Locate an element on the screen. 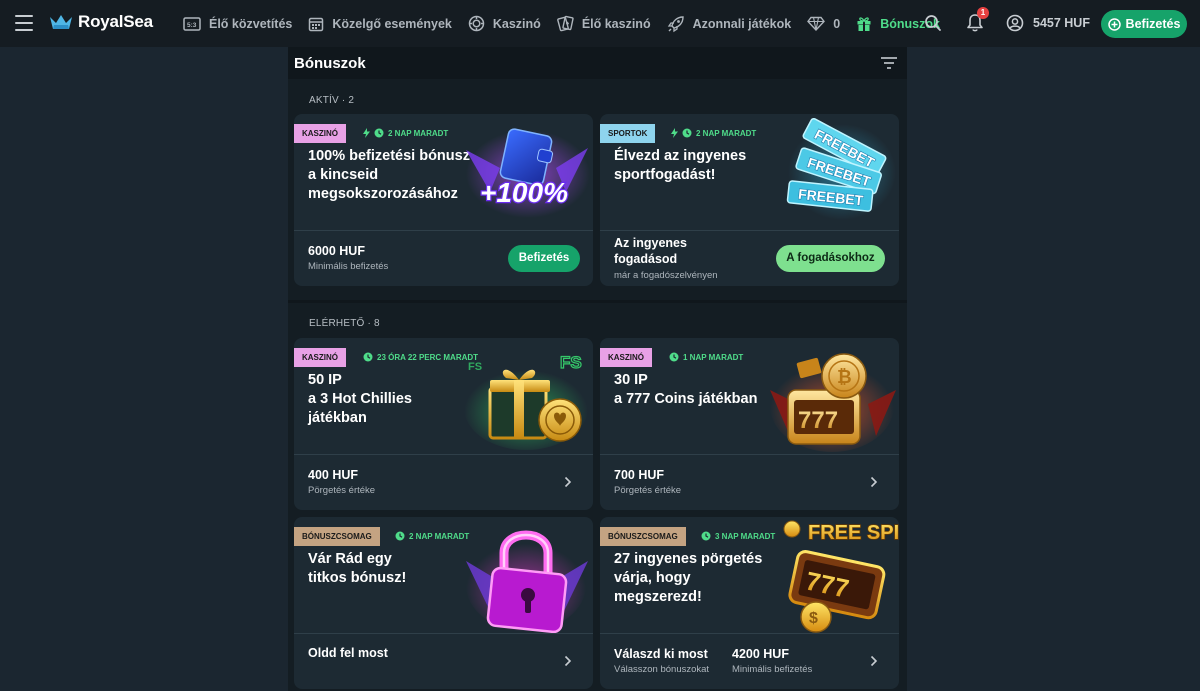 Image resolution: width=1200 pixels, height=691 pixels. bonus-title: Élvezd az ingyenes sportfogadást! is located at coordinates (680, 165).